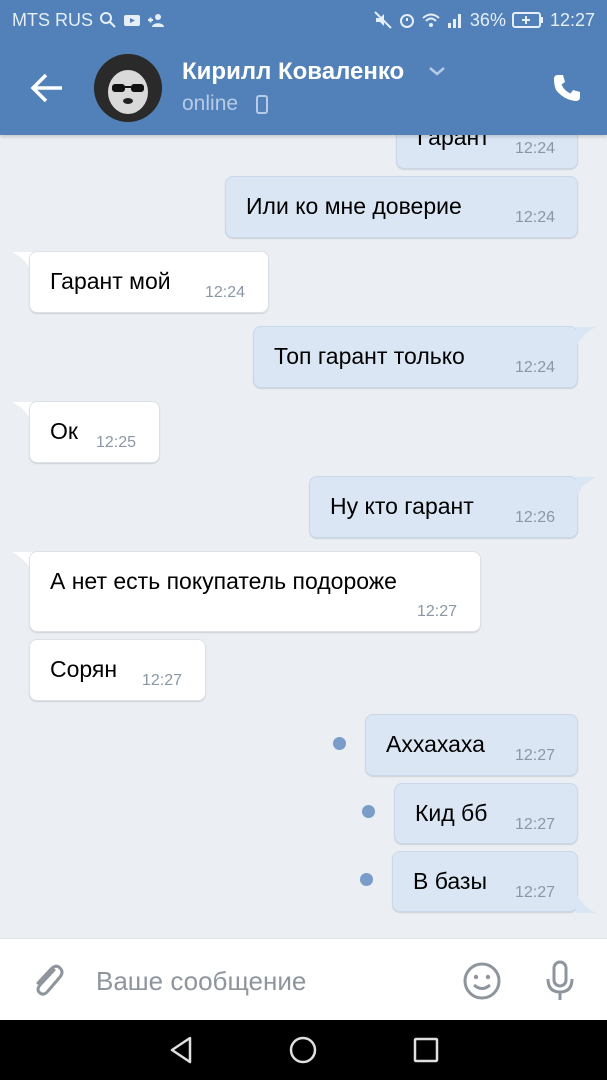  I want to click on microphone-icon, so click(560, 981).